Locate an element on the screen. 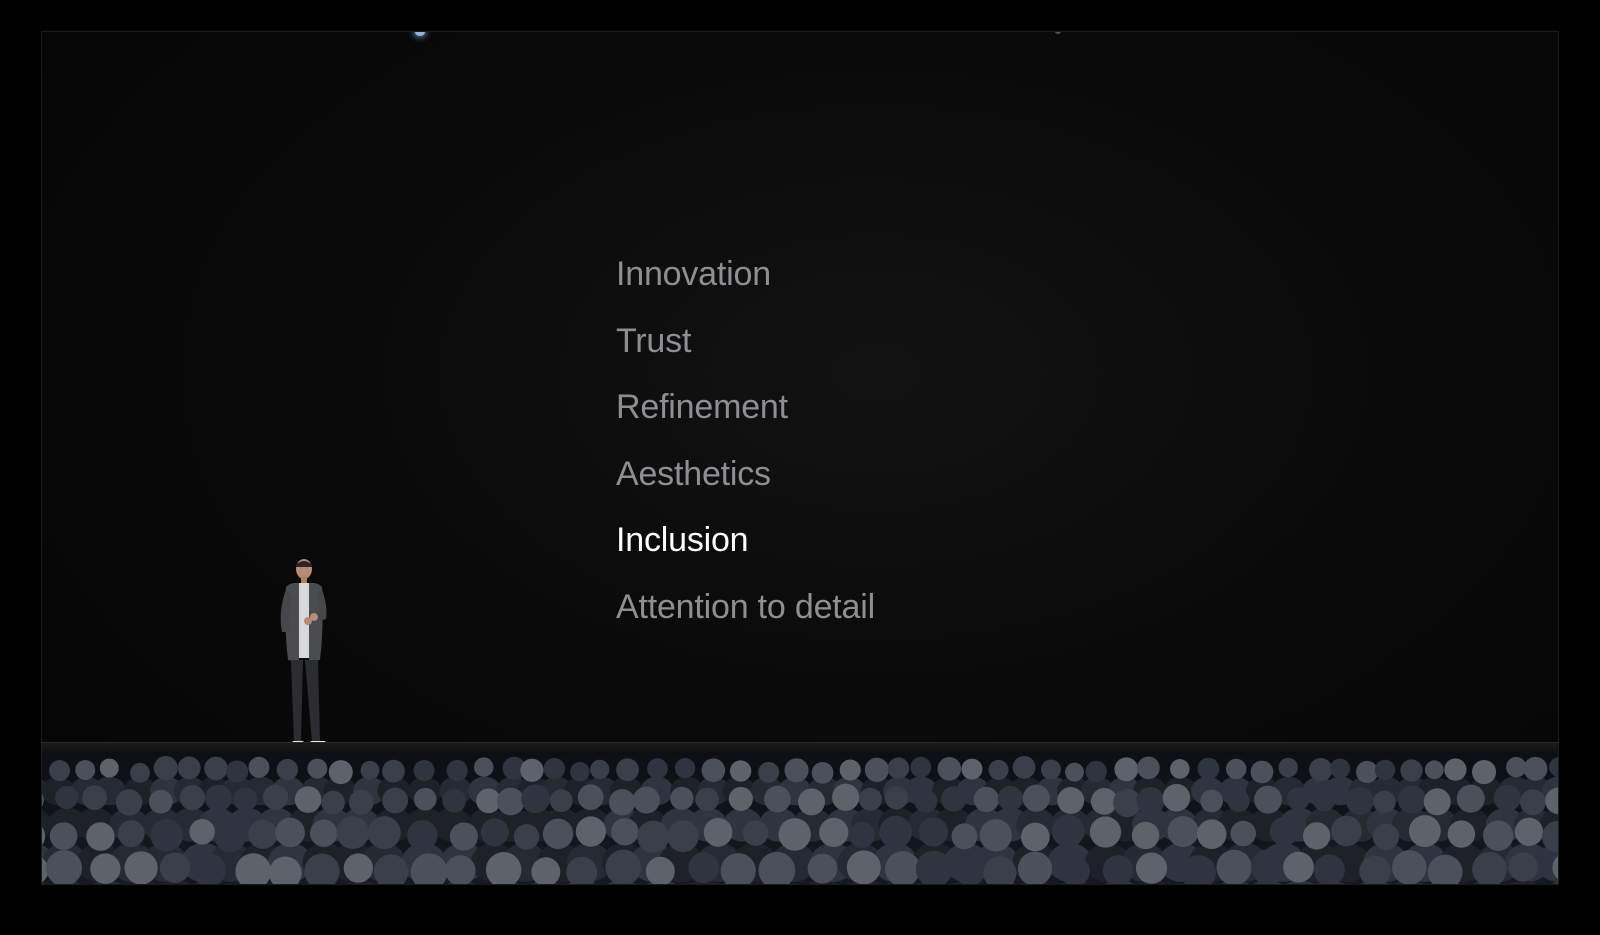 This screenshot has width=1600, height=935. value-innovation: Innovation is located at coordinates (693, 274).